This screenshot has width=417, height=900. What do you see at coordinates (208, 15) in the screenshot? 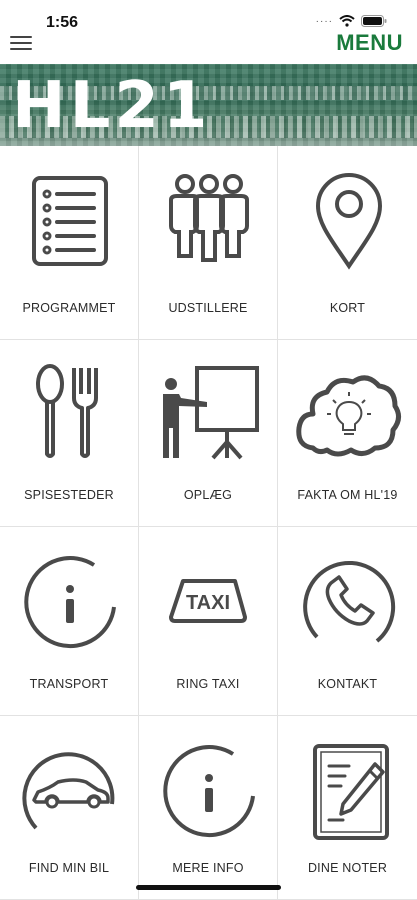
I see `status-bar: 1:56 ····` at bounding box center [208, 15].